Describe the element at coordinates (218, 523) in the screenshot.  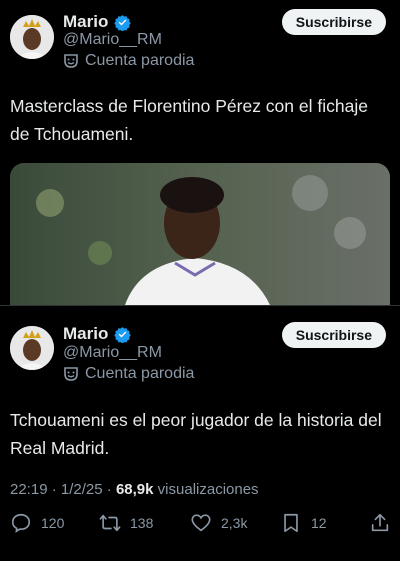
I see `like-button: 2,3k` at that location.